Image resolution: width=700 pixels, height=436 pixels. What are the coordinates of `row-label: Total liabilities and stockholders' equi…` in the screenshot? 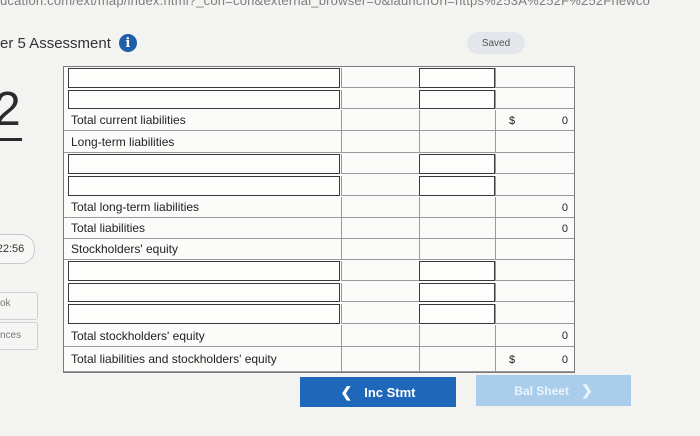 It's located at (202, 359).